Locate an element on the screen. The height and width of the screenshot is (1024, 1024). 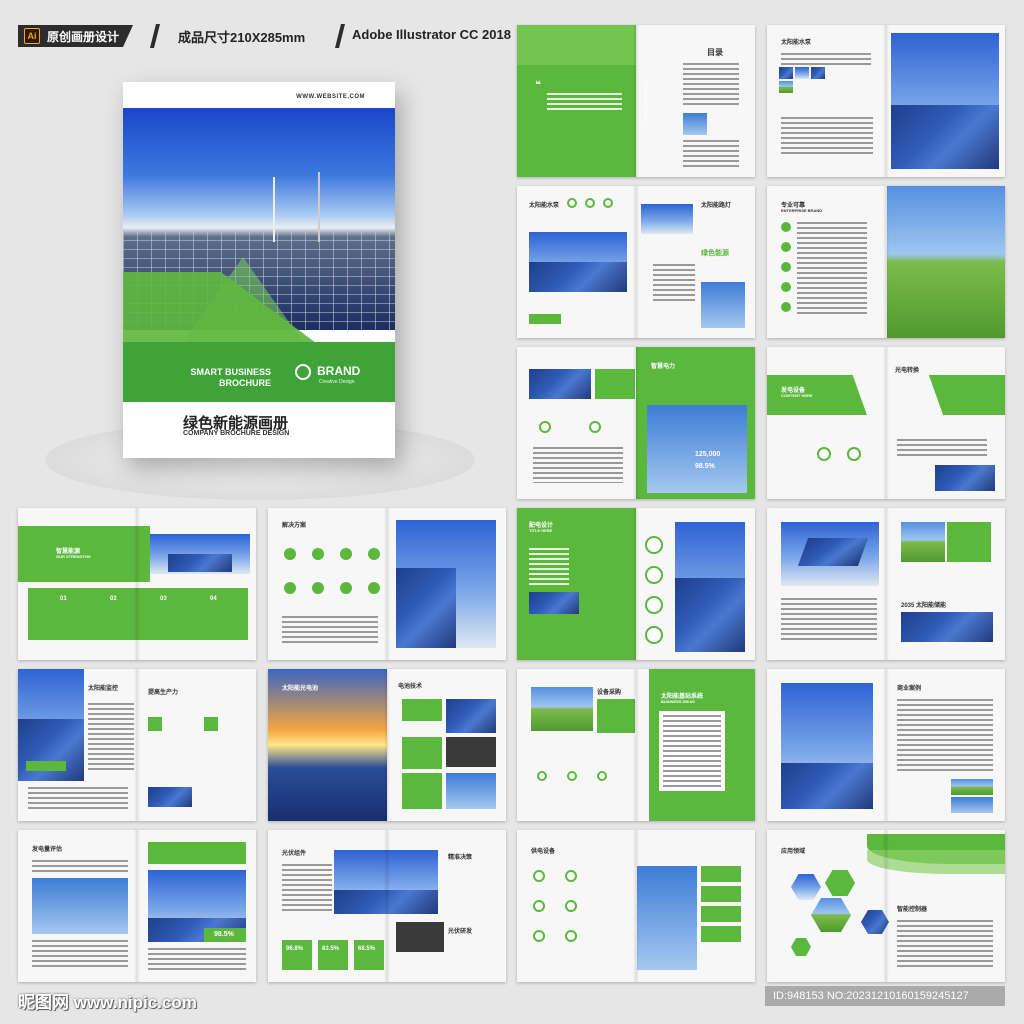
num-03: 03 is located at coordinates (163, 599).